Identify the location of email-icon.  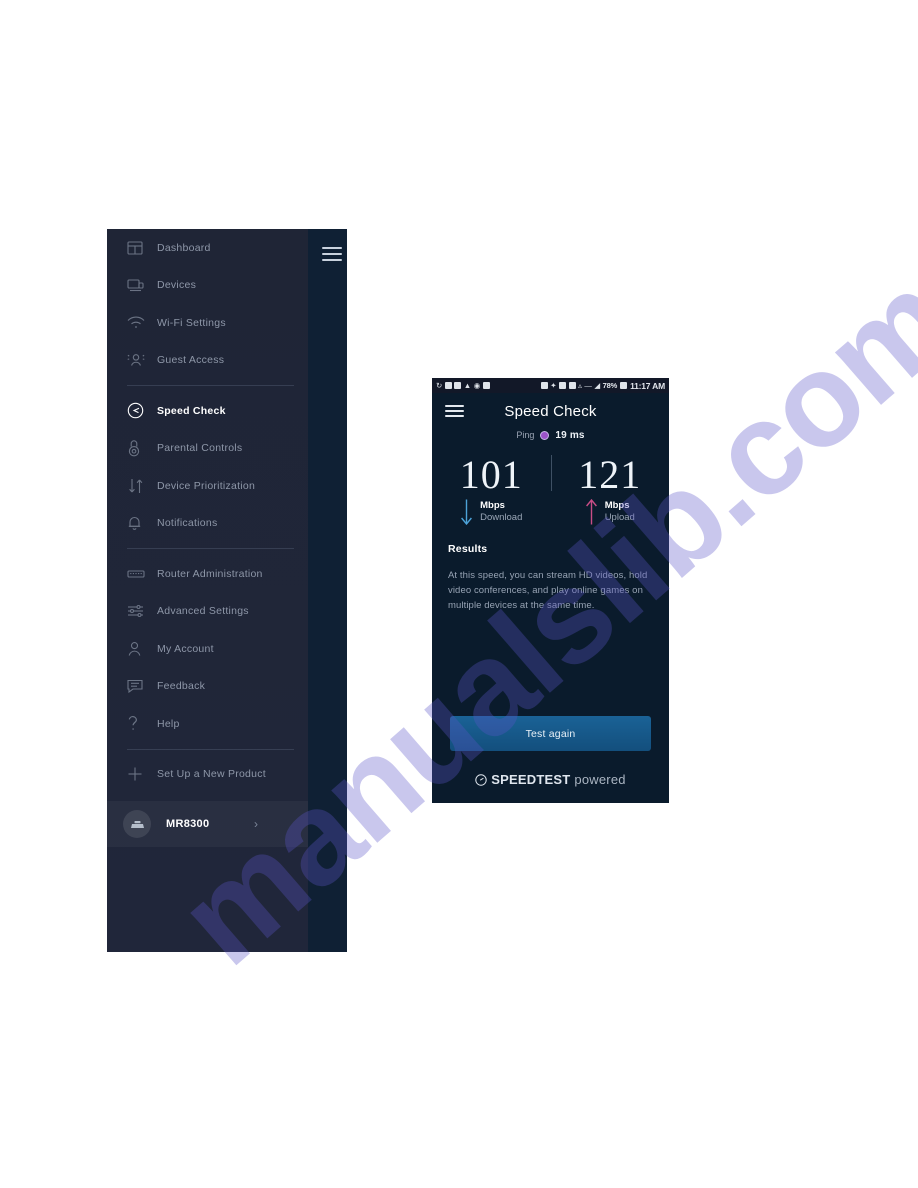
(486, 385).